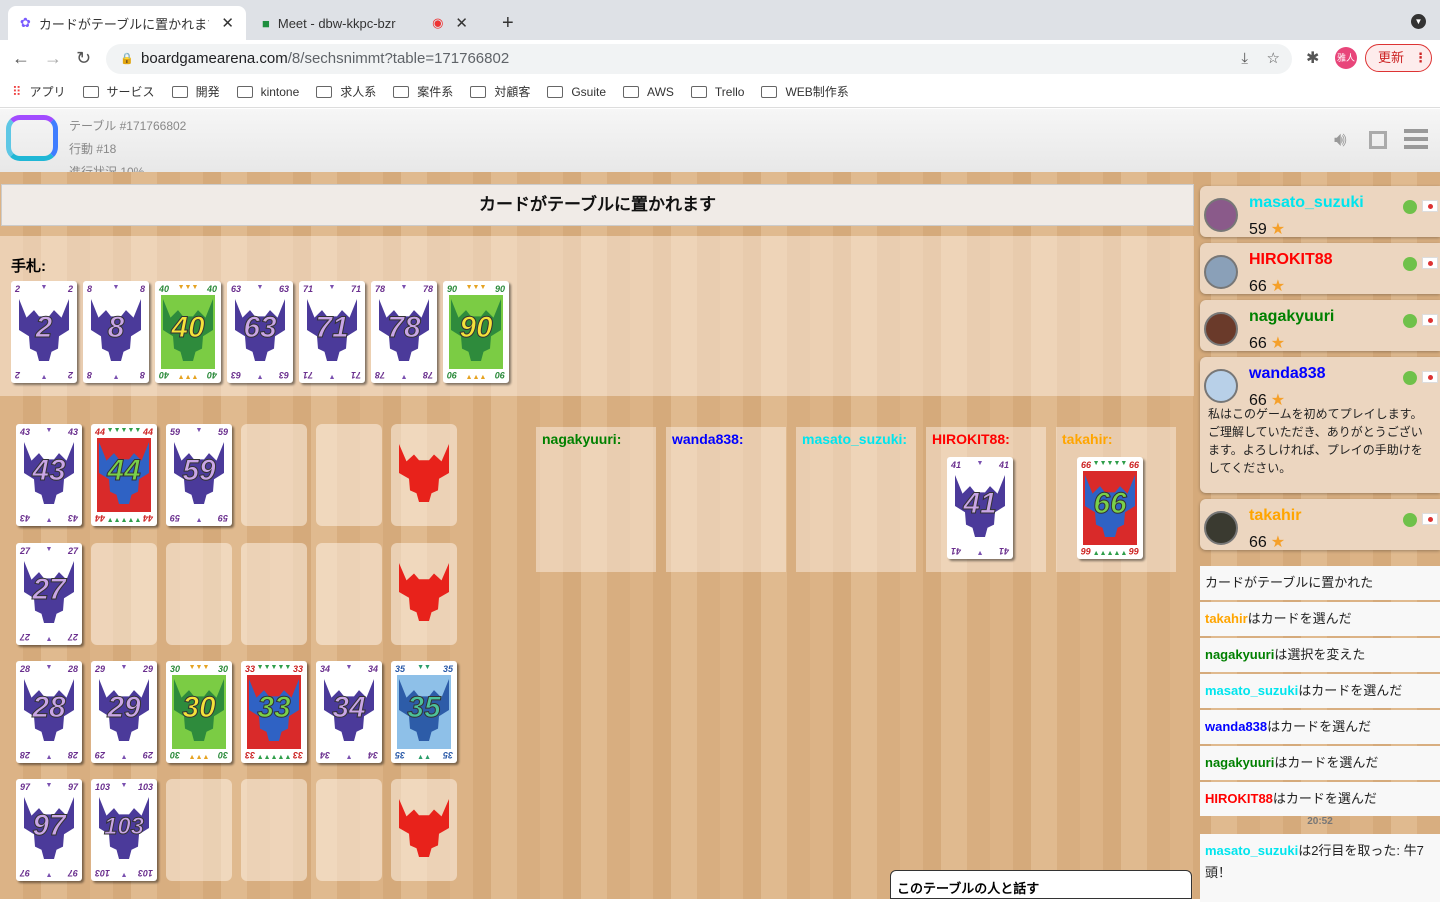  Describe the element at coordinates (346, 91) in the screenshot. I see `bookmark-item: 求人系` at that location.